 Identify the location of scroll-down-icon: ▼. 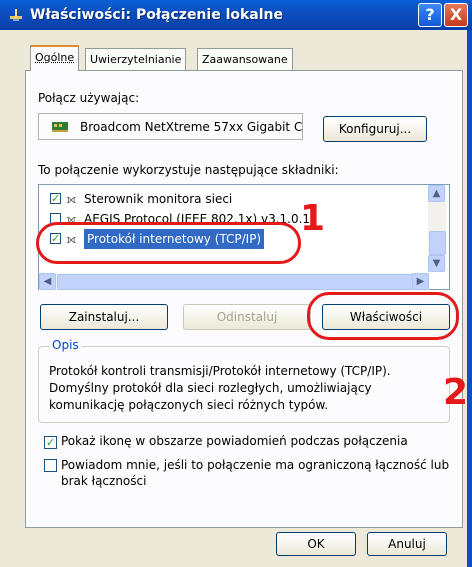
(436, 263).